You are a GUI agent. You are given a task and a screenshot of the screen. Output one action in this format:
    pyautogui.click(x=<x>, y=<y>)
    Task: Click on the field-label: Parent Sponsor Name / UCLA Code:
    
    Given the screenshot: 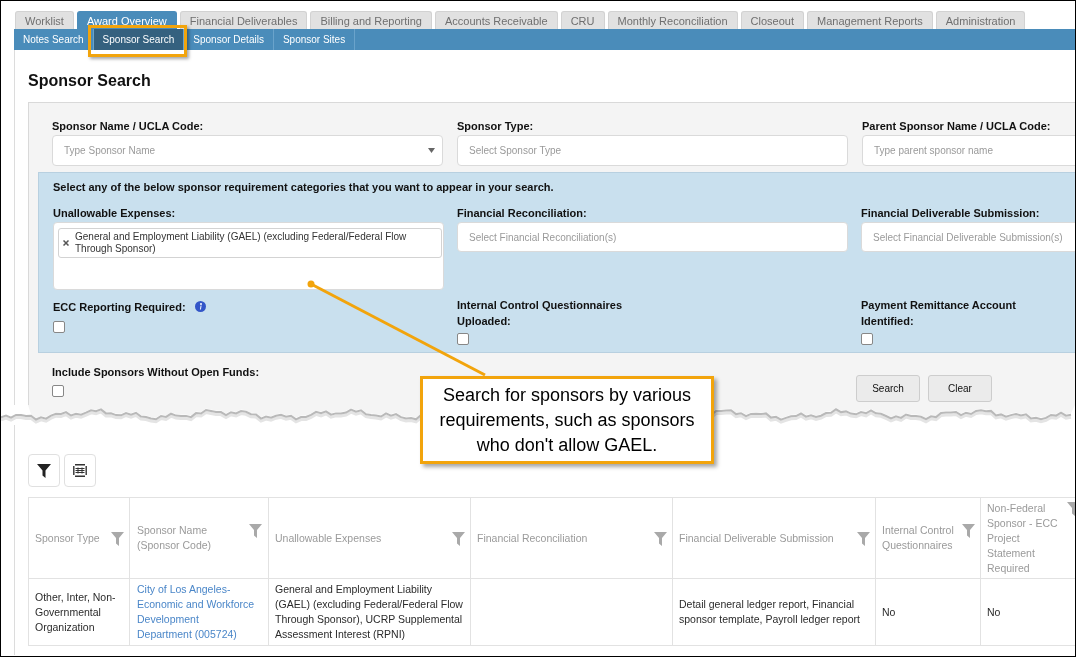 What is the action you would take?
    pyautogui.click(x=957, y=126)
    